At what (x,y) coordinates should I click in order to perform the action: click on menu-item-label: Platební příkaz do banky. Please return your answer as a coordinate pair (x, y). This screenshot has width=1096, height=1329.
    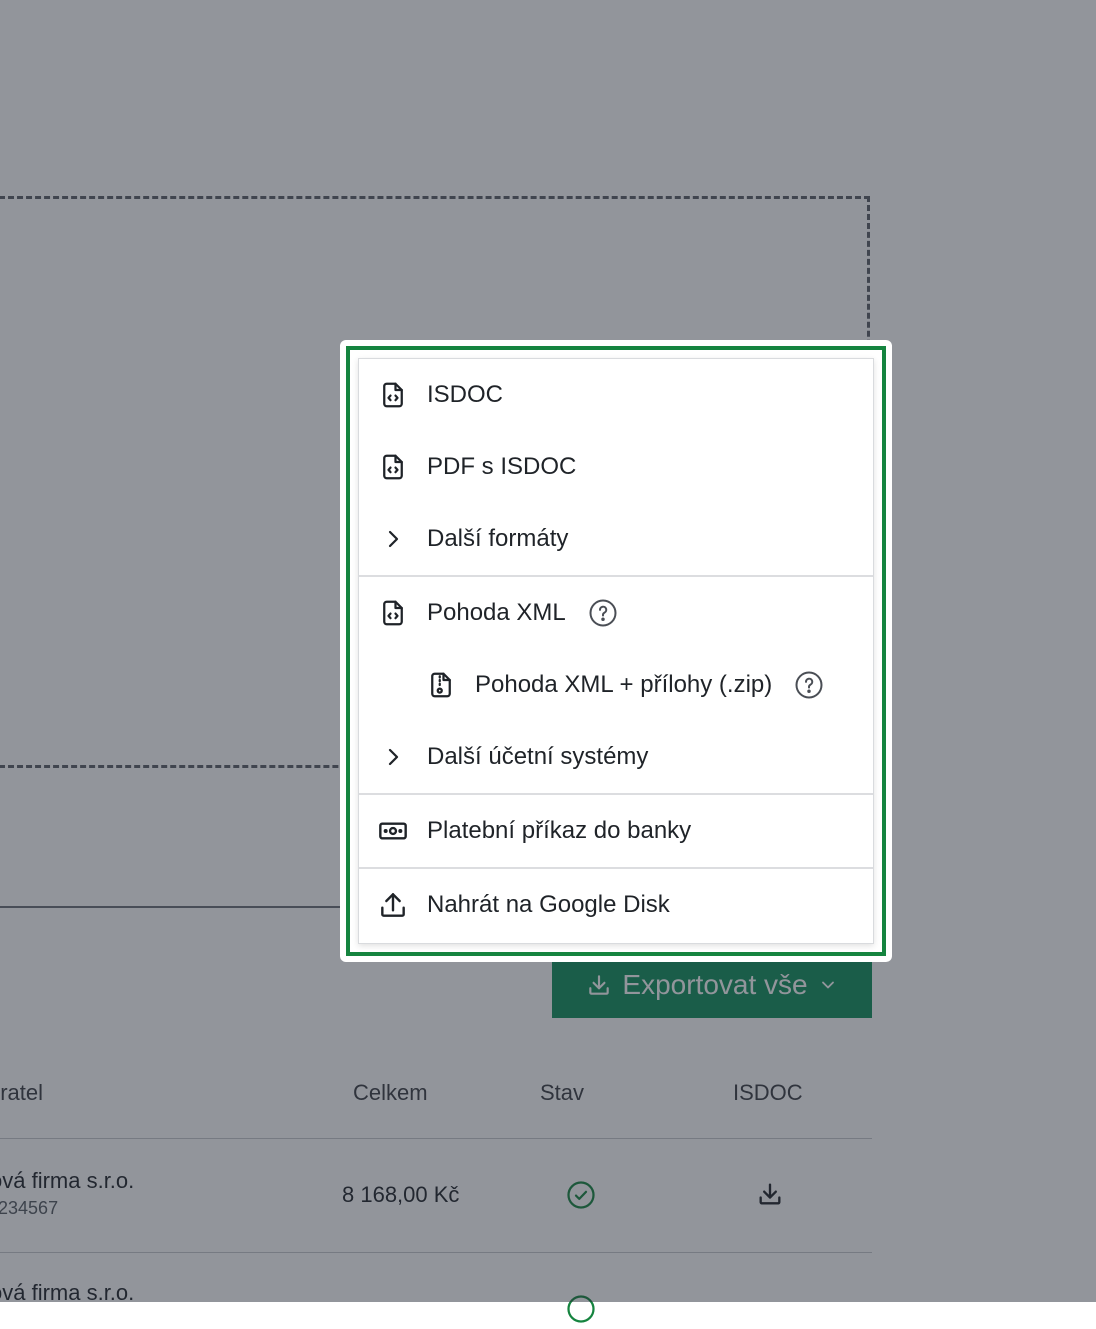
    Looking at the image, I should click on (559, 830).